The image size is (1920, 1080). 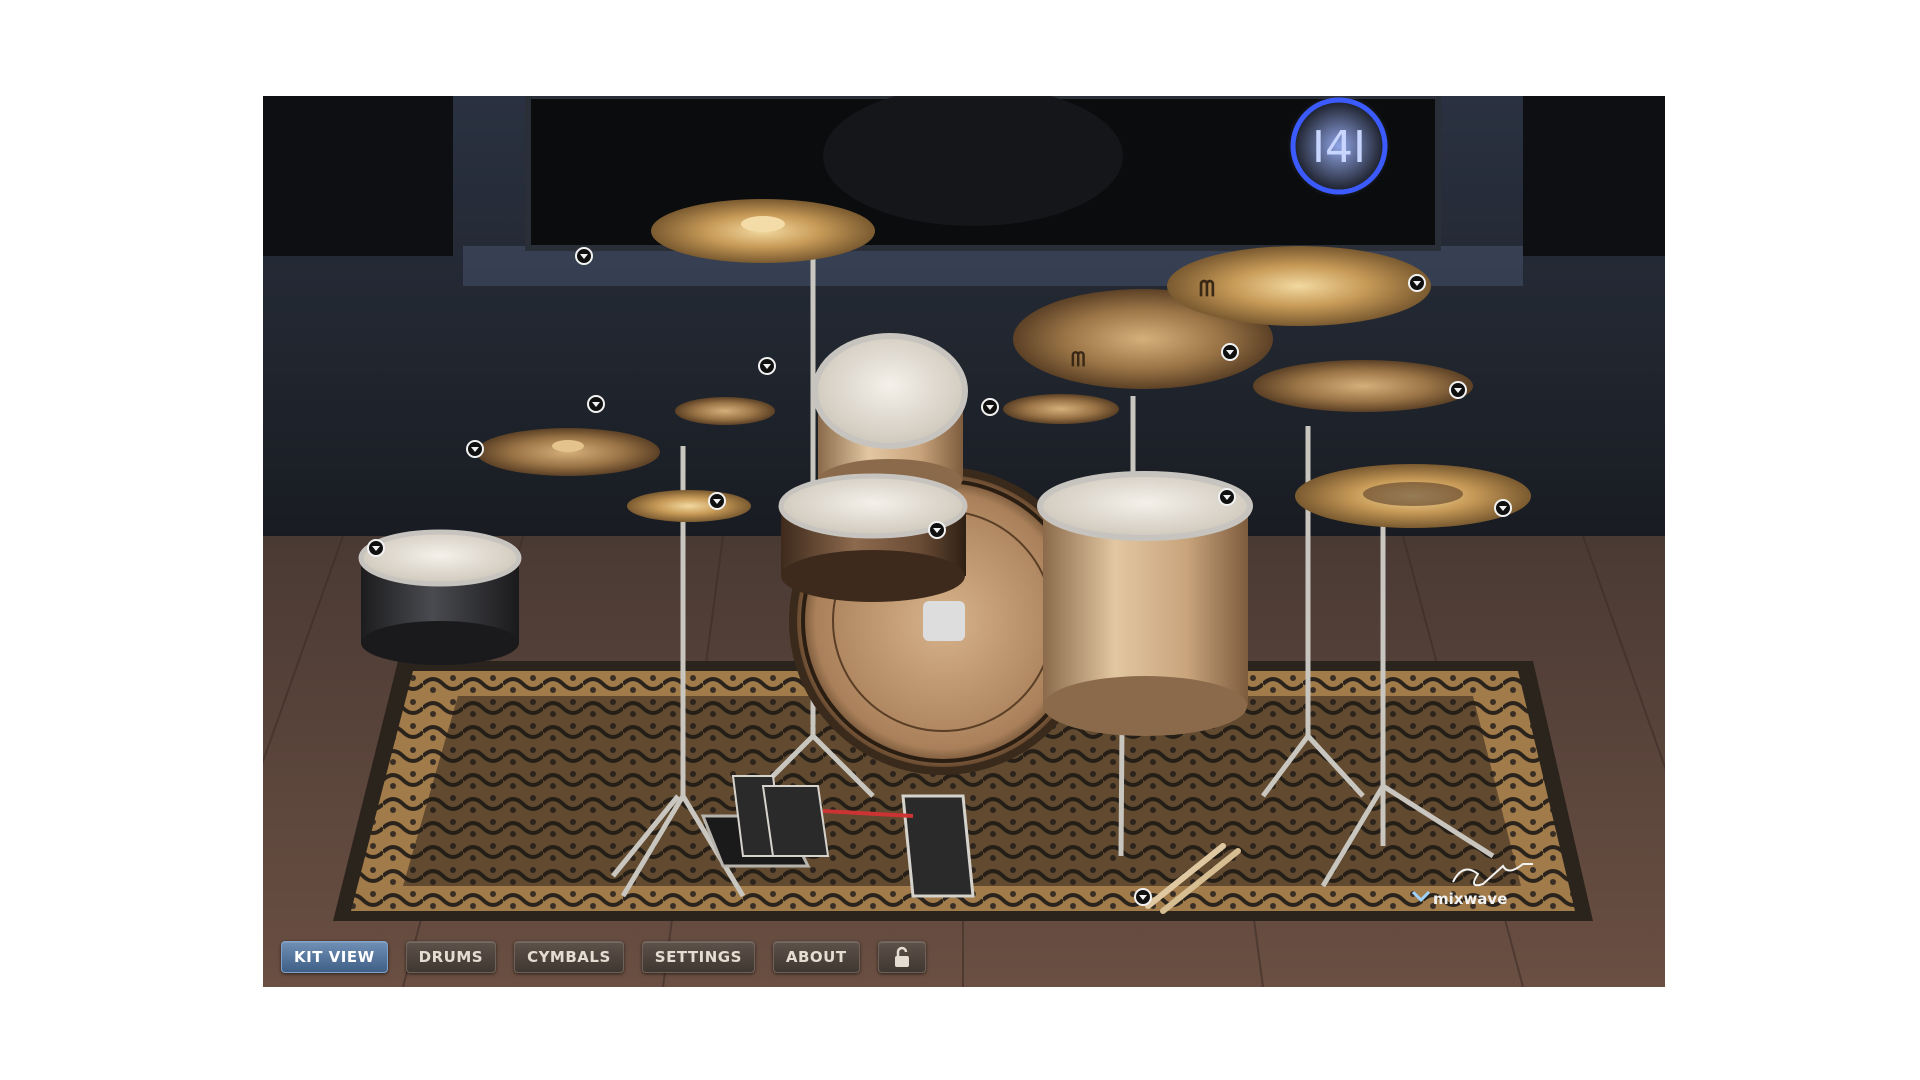 What do you see at coordinates (584, 256) in the screenshot?
I see `crash-left-menu-icon` at bounding box center [584, 256].